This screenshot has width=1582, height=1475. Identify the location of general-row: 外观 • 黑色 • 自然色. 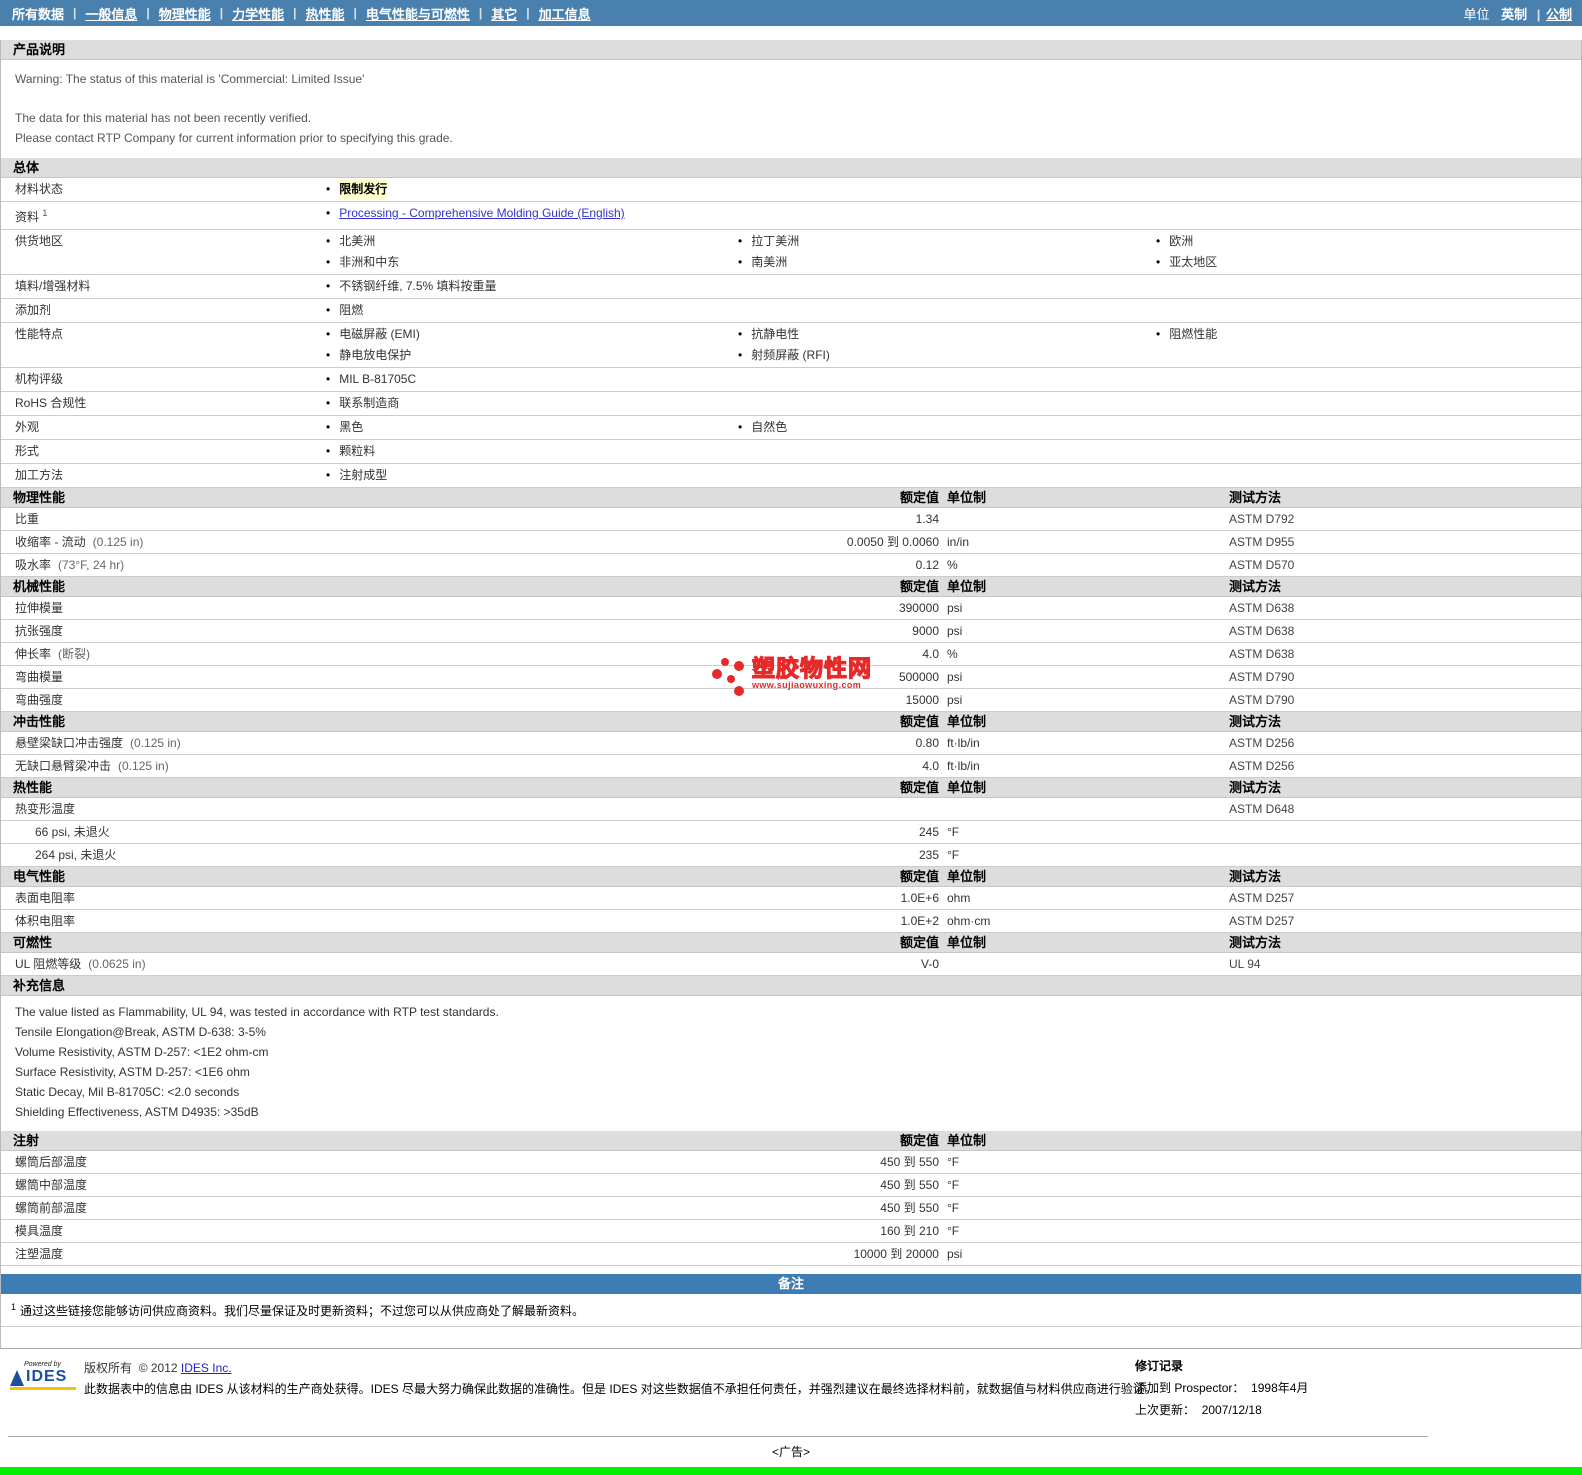
(791, 428).